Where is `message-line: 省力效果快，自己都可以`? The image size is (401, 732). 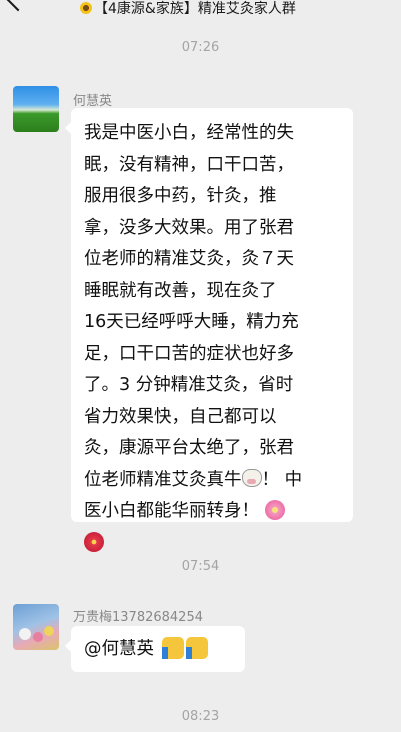
message-line: 省力效果快，自己都可以 is located at coordinates (180, 416).